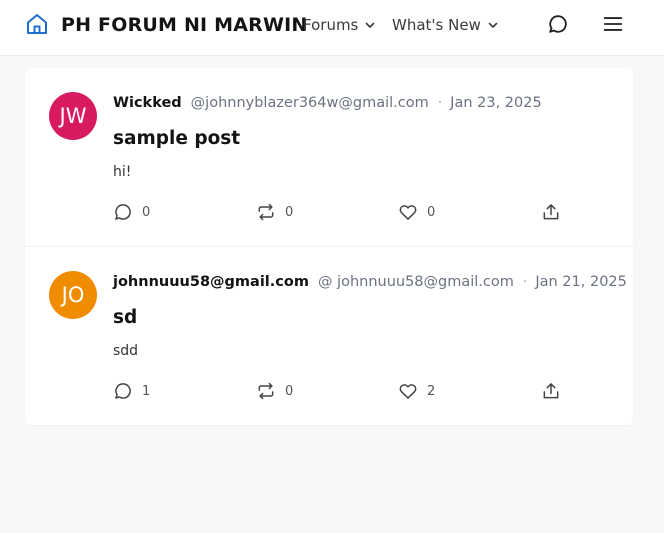 The height and width of the screenshot is (533, 664). What do you see at coordinates (146, 391) in the screenshot?
I see `comment-count: 1` at bounding box center [146, 391].